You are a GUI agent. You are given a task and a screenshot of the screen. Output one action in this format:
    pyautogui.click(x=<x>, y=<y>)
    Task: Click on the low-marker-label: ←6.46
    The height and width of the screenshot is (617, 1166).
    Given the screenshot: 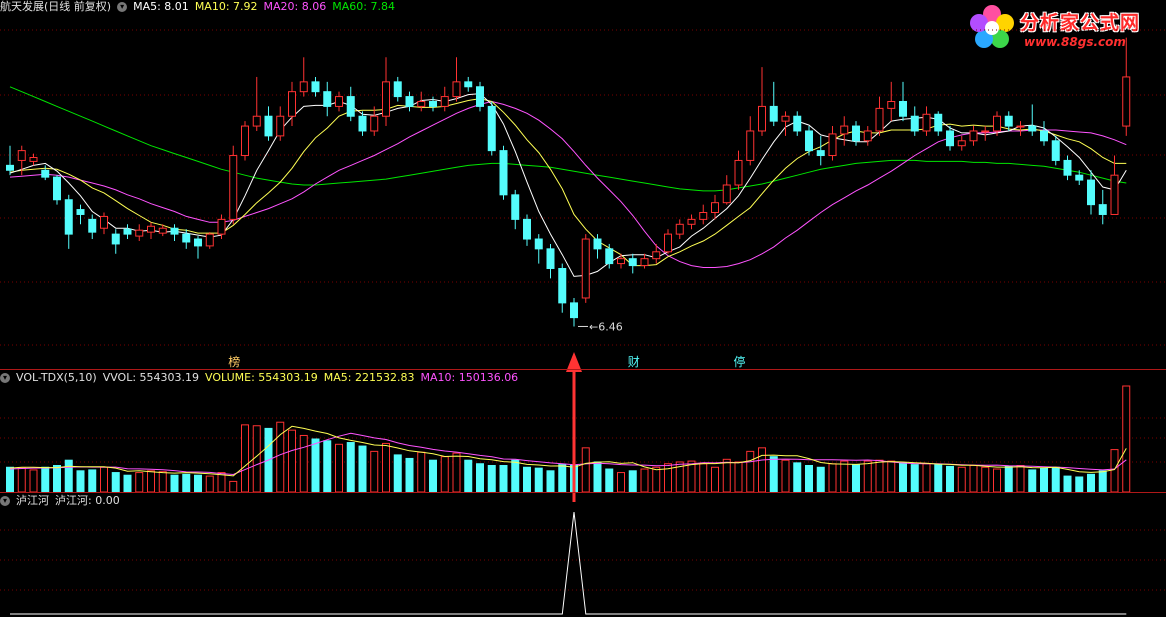 What is the action you would take?
    pyautogui.click(x=606, y=326)
    